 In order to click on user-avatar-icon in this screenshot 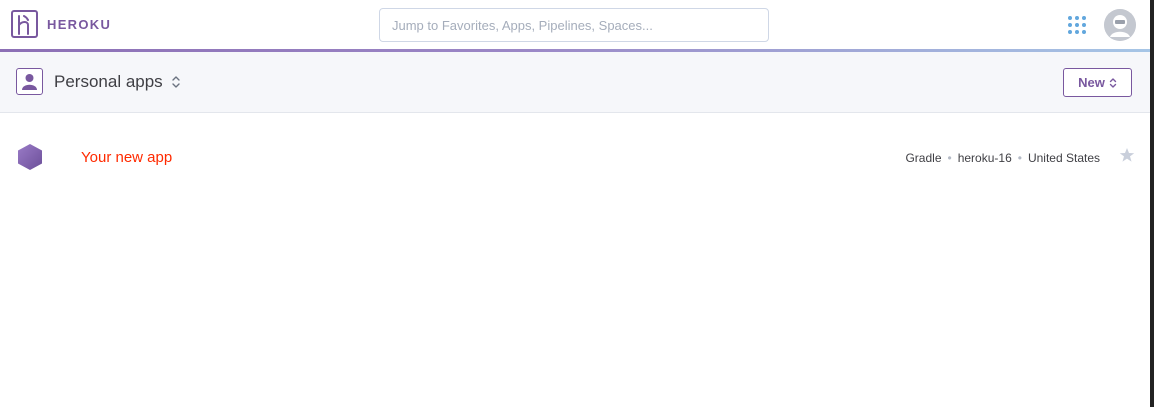, I will do `click(1120, 25)`.